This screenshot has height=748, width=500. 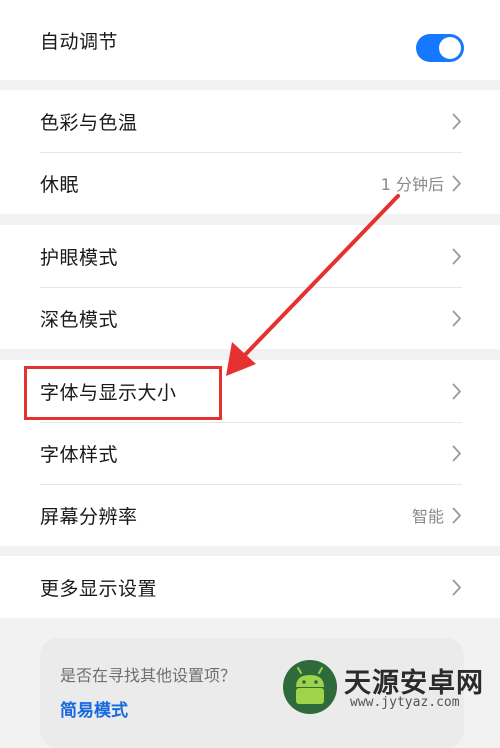 What do you see at coordinates (250, 121) in the screenshot?
I see `row-color-temperature: 色彩与色温` at bounding box center [250, 121].